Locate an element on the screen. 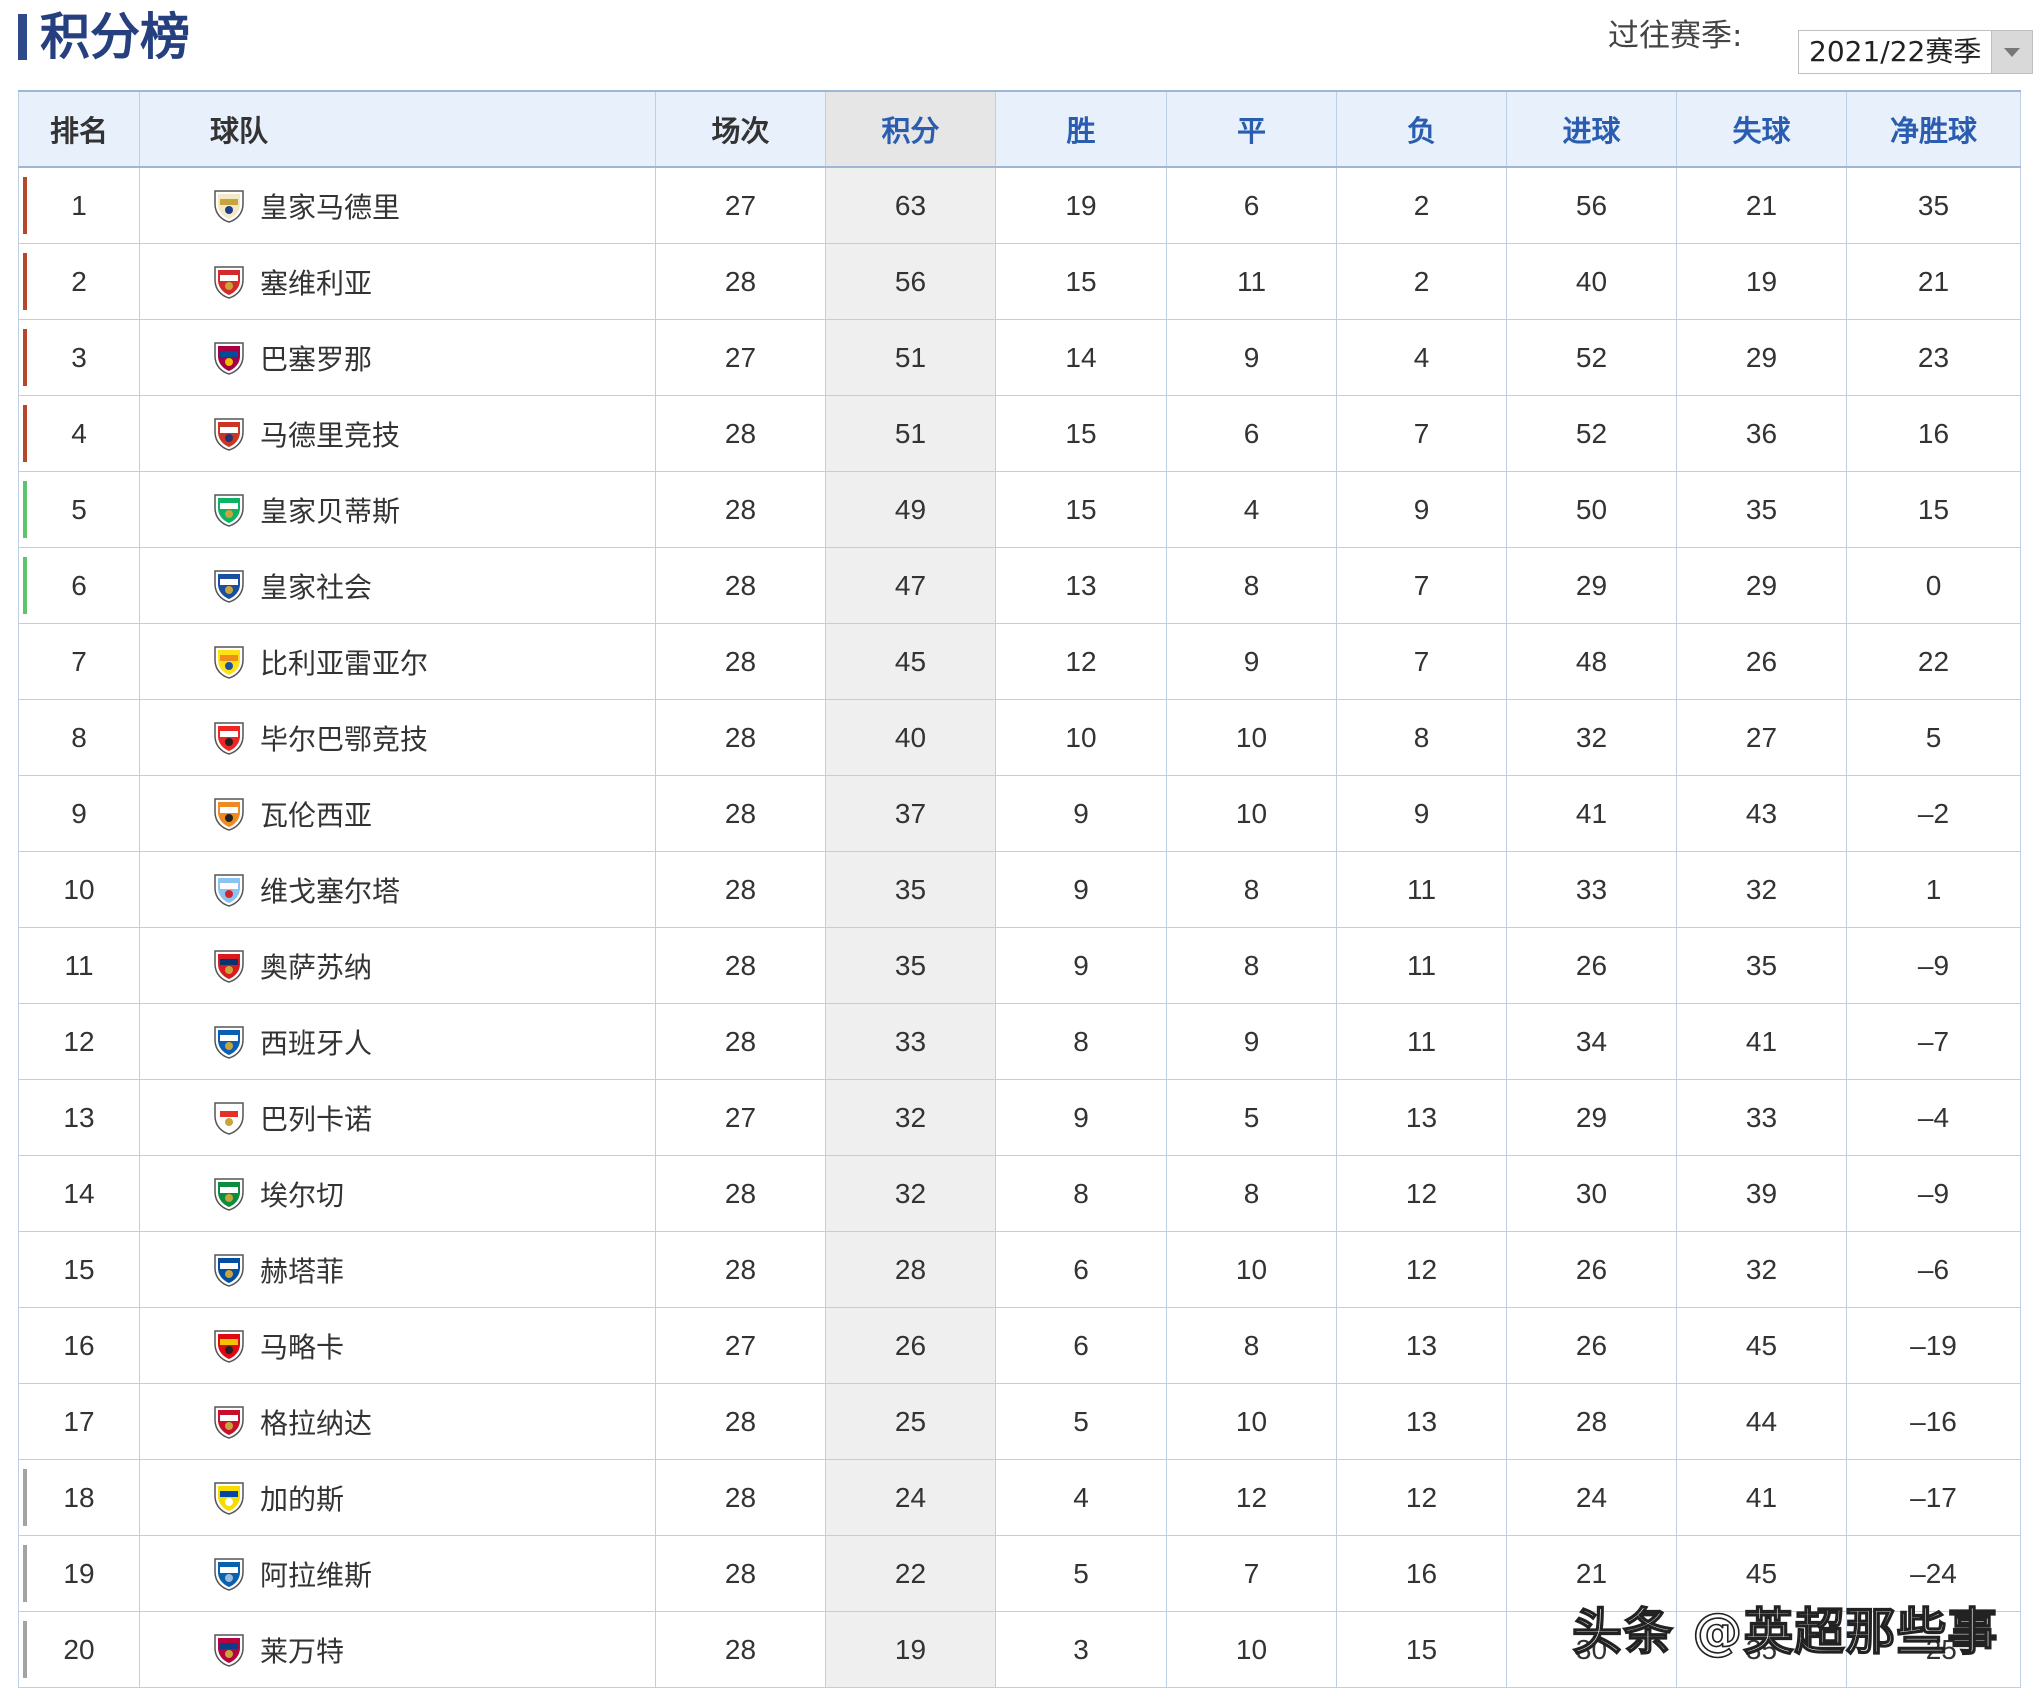  header-goal-difference: 净胜球 is located at coordinates (1933, 129).